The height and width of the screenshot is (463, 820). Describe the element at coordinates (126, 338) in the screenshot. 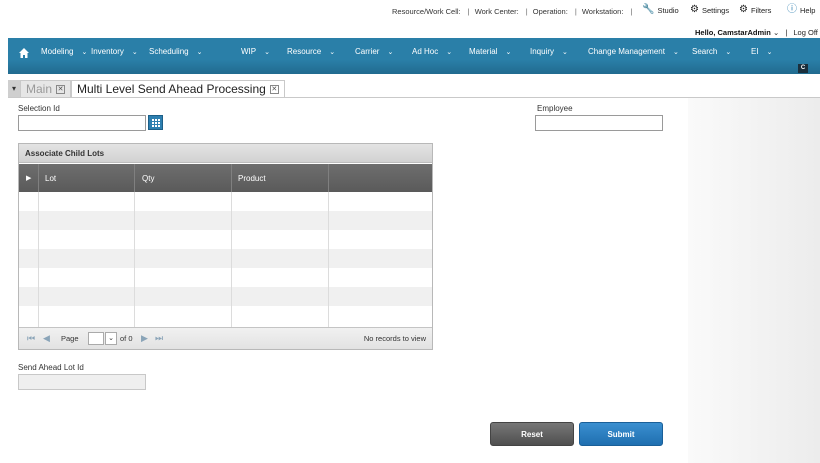

I see `page-count: of 0` at that location.